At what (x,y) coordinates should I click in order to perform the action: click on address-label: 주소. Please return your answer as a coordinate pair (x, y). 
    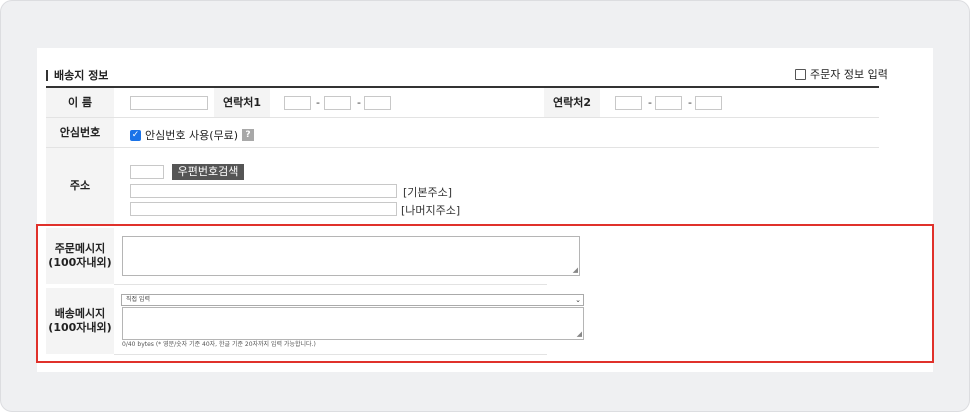
    Looking at the image, I should click on (80, 186).